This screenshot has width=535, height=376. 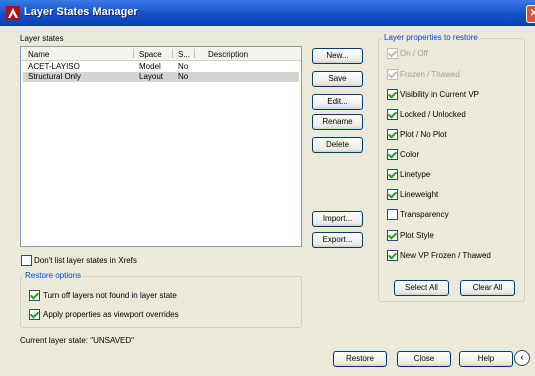 I want to click on transparency-checkbox, so click(x=392, y=214).